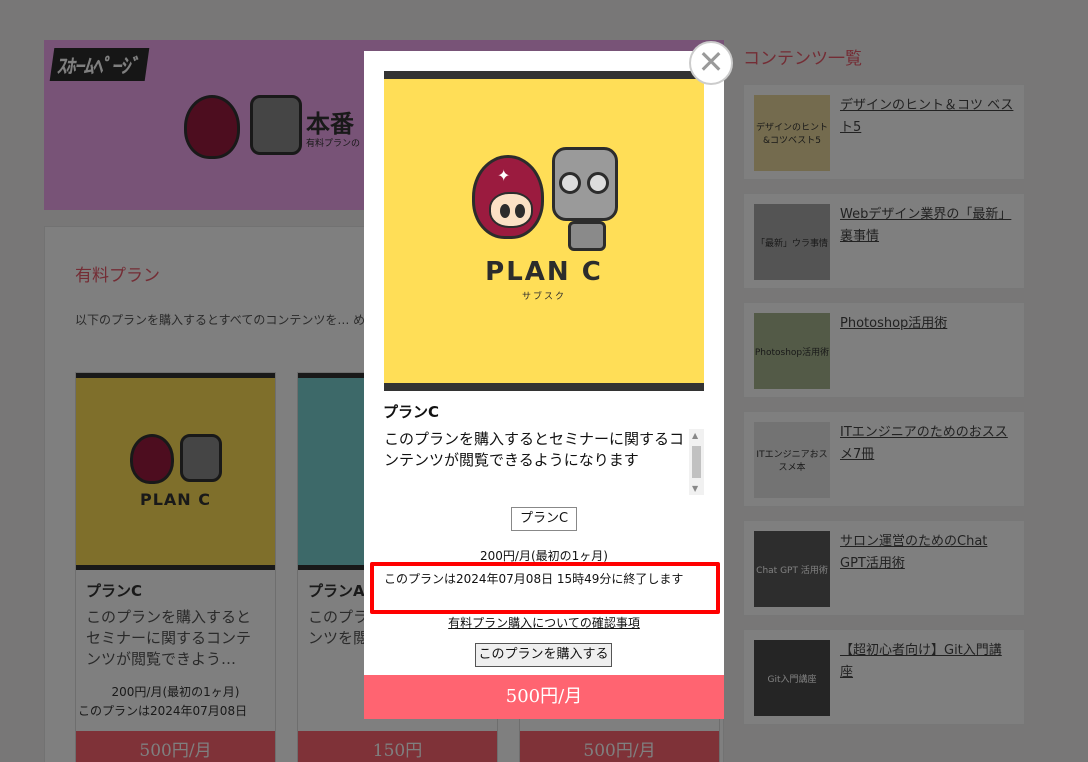 Image resolution: width=1088 pixels, height=762 pixels. I want to click on scrollbar-thumb, so click(696, 462).